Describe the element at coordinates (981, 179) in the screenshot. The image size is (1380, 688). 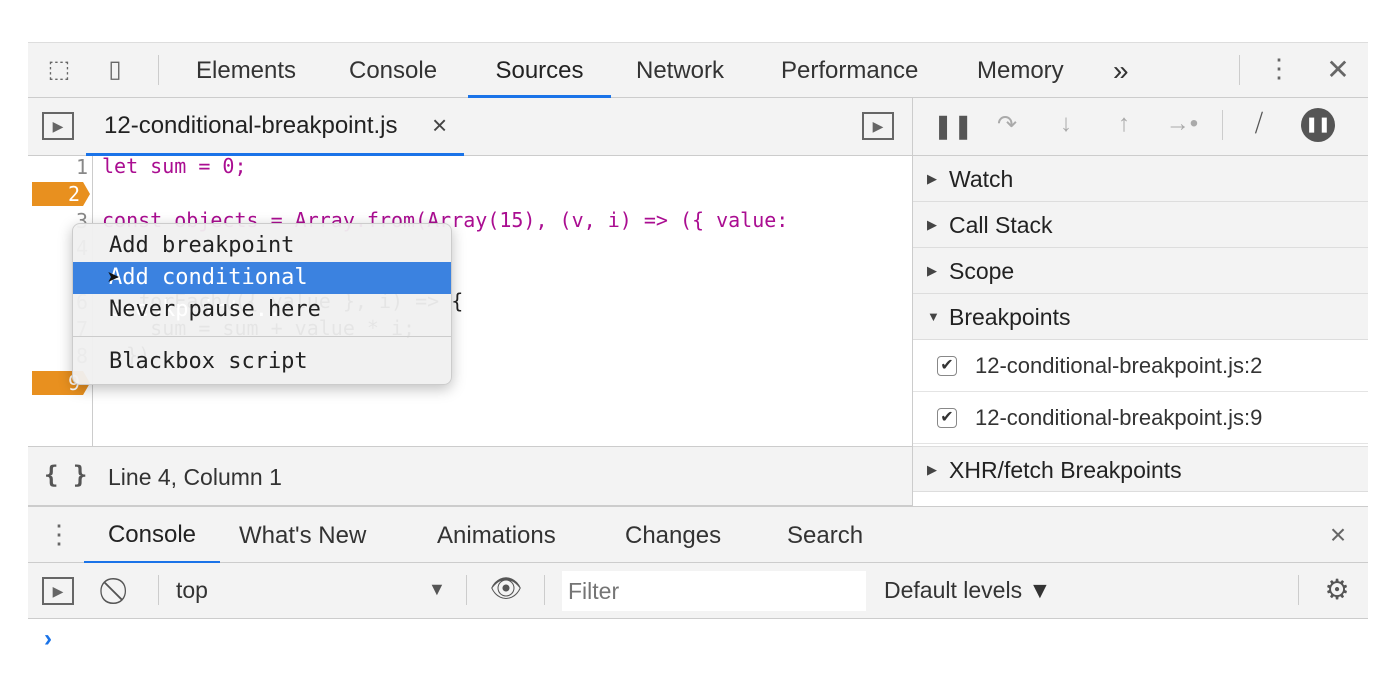
I see `section-label: Watch` at that location.